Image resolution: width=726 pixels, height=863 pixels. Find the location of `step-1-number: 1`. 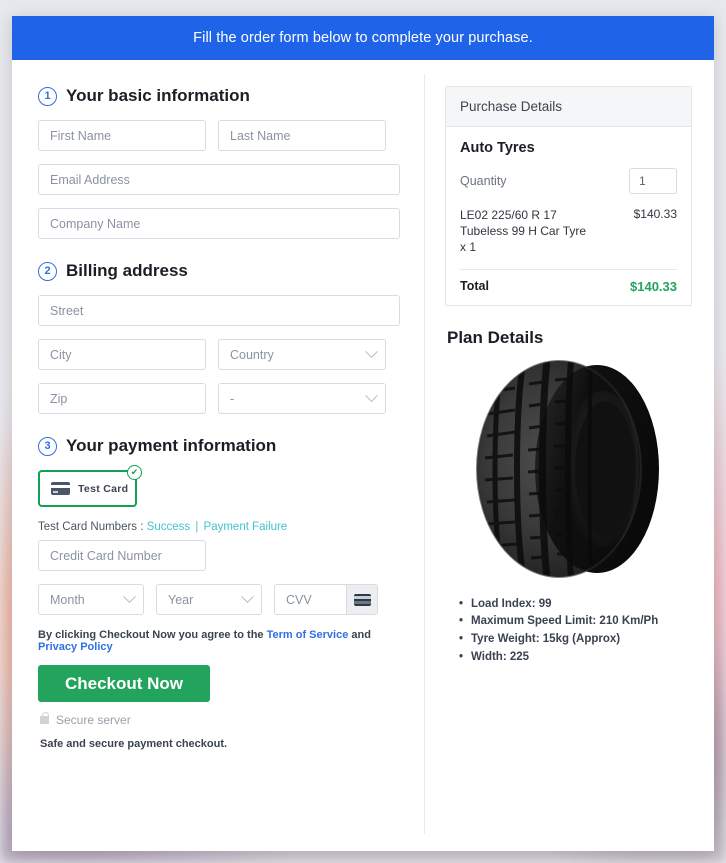

step-1-number: 1 is located at coordinates (47, 96).